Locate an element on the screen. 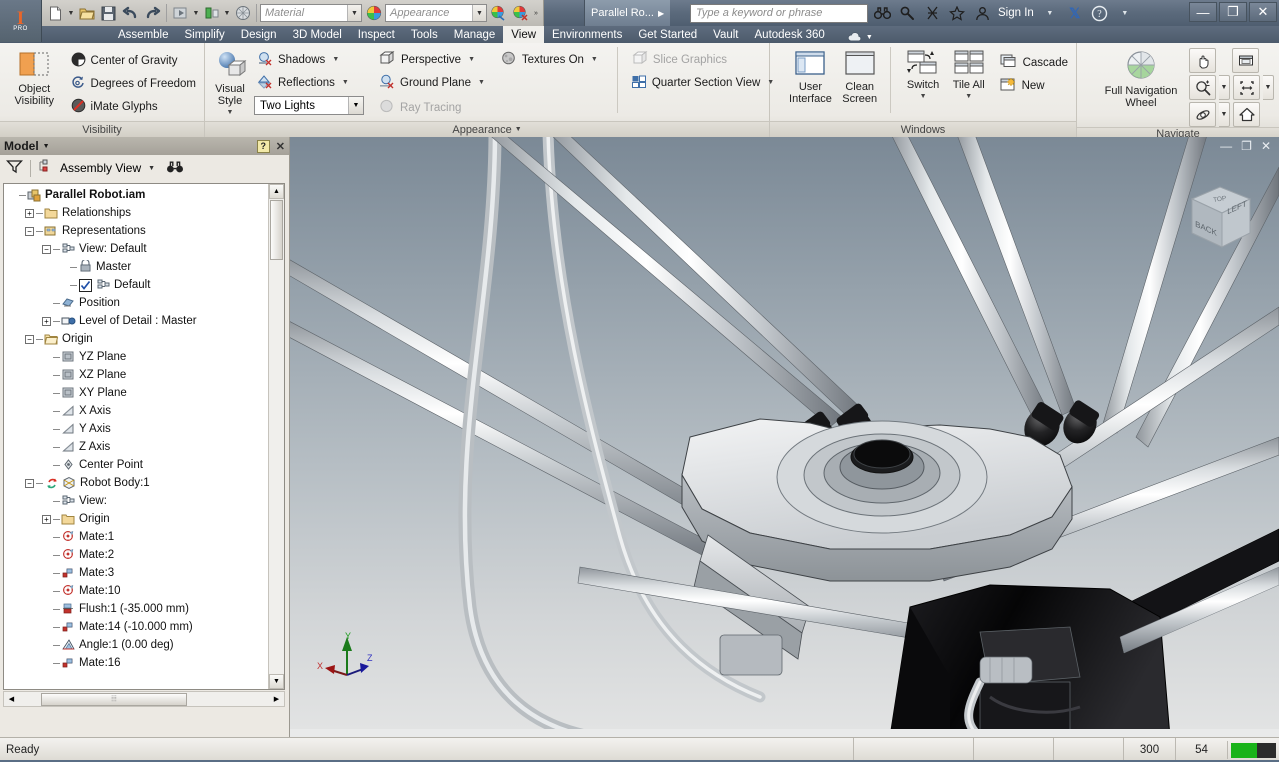 The height and width of the screenshot is (762, 1279). favorites-star-icon is located at coordinates (957, 13).